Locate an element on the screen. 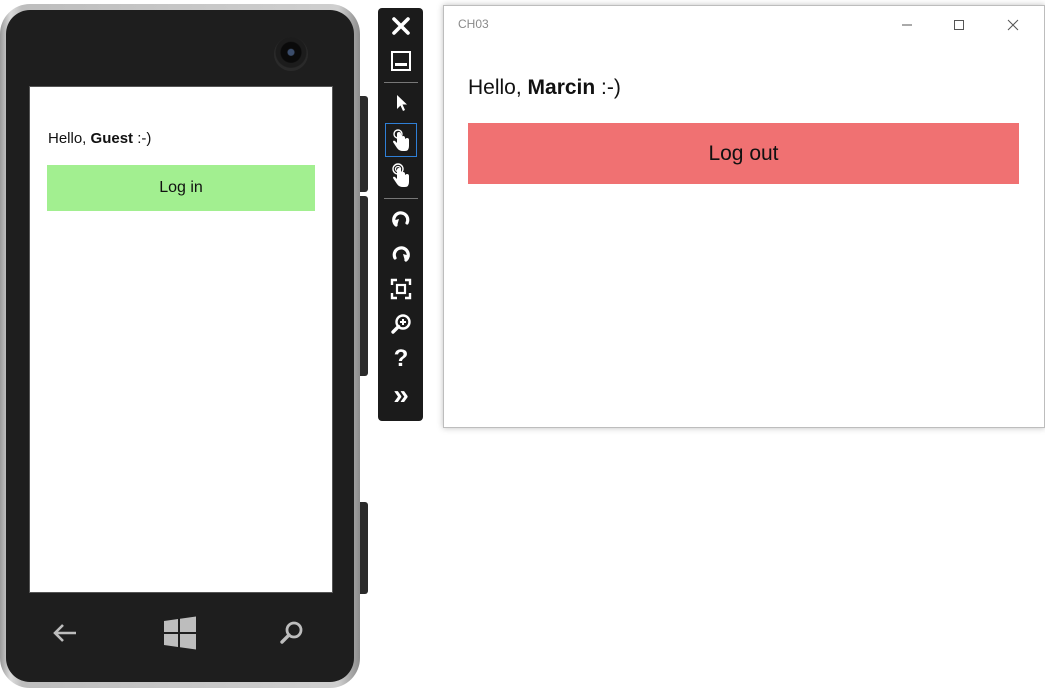  single-touch-icon is located at coordinates (401, 140).